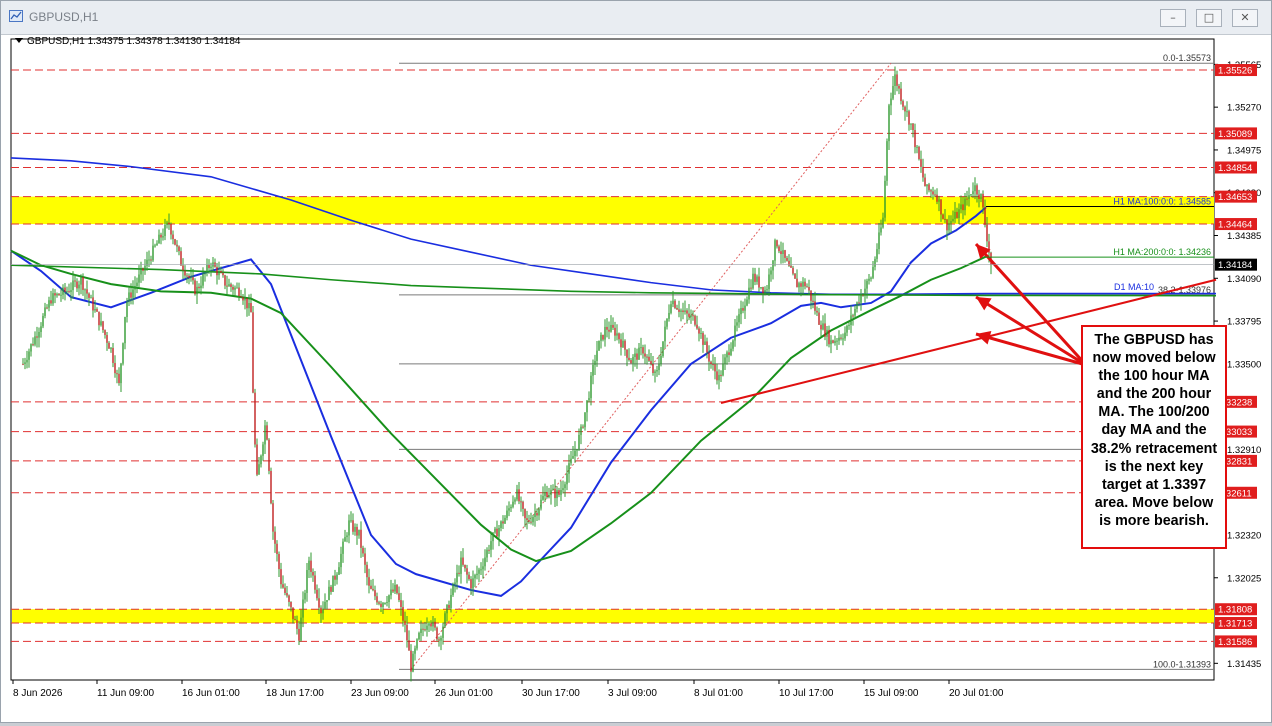 This screenshot has width=1272, height=726. I want to click on price-axis-label: 1.34385, so click(1244, 236).